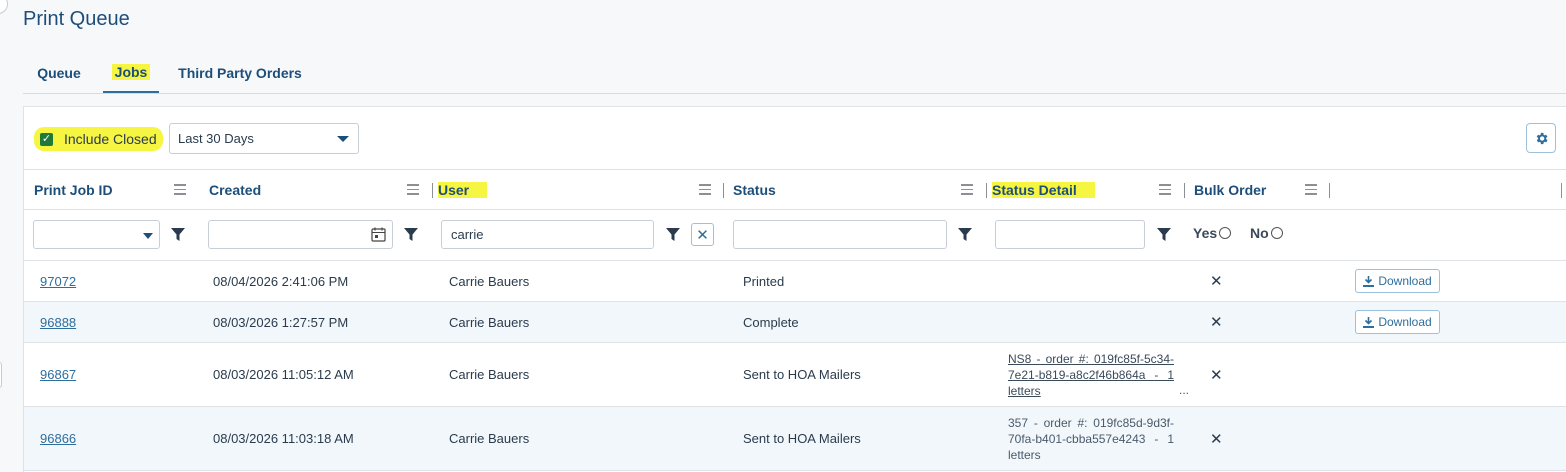 Image resolution: width=1566 pixels, height=472 pixels. I want to click on status-filter-input, so click(840, 234).